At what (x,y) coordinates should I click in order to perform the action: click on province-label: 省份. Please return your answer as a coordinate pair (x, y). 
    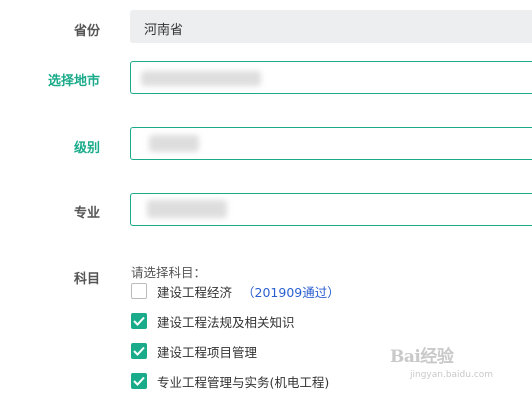
    Looking at the image, I should click on (86, 31).